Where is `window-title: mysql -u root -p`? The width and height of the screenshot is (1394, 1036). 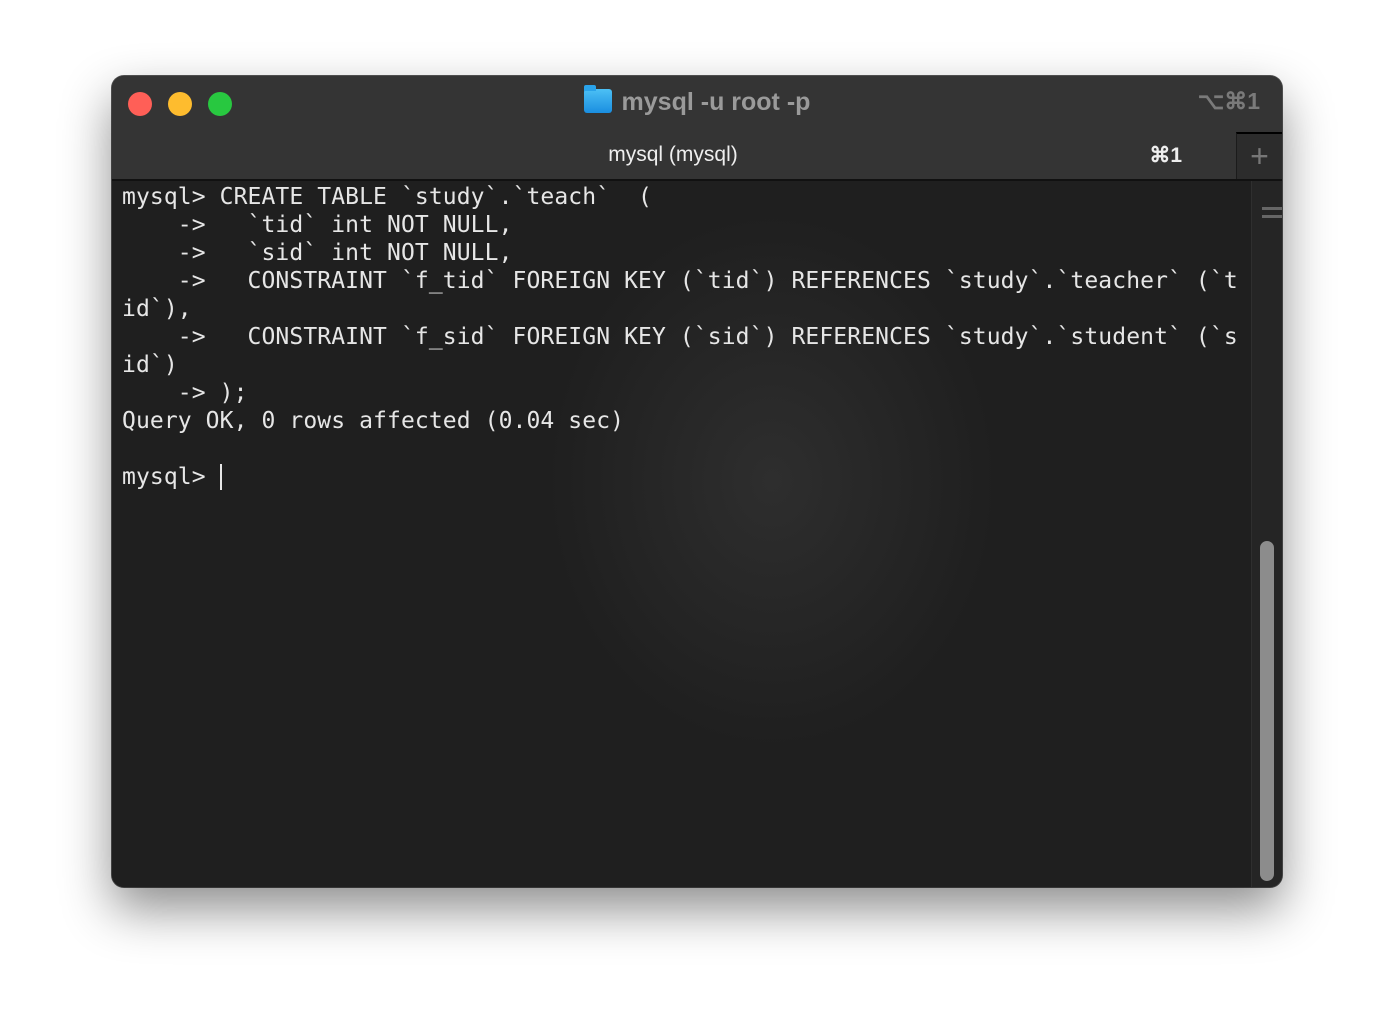
window-title: mysql -u root -p is located at coordinates (697, 101).